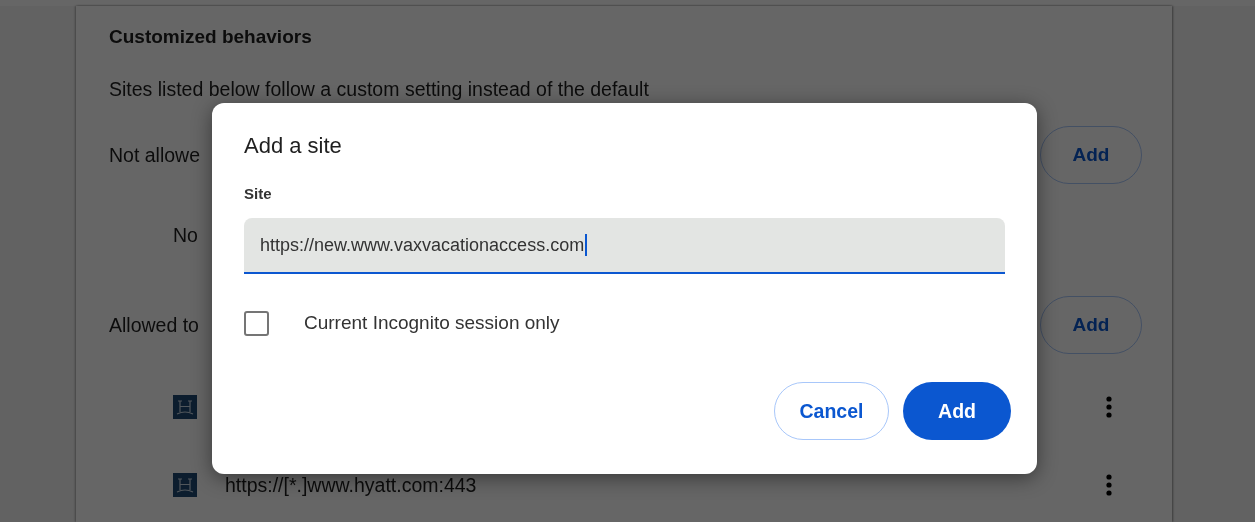 This screenshot has height=522, width=1255. Describe the element at coordinates (258, 193) in the screenshot. I see `field-label: Site` at that location.